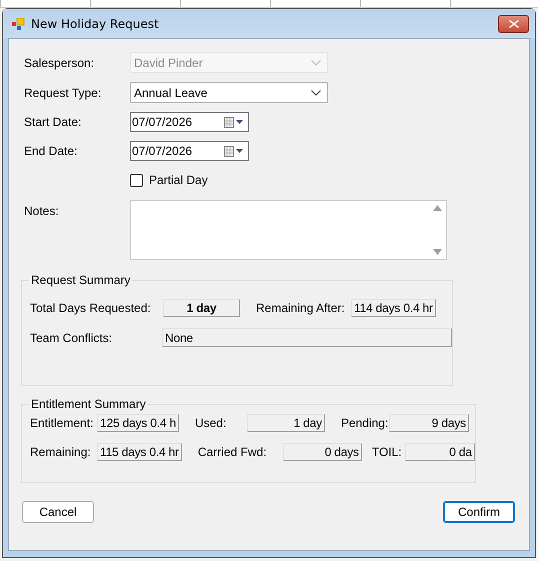 Image resolution: width=538 pixels, height=561 pixels. I want to click on field-label: Used:, so click(210, 423).